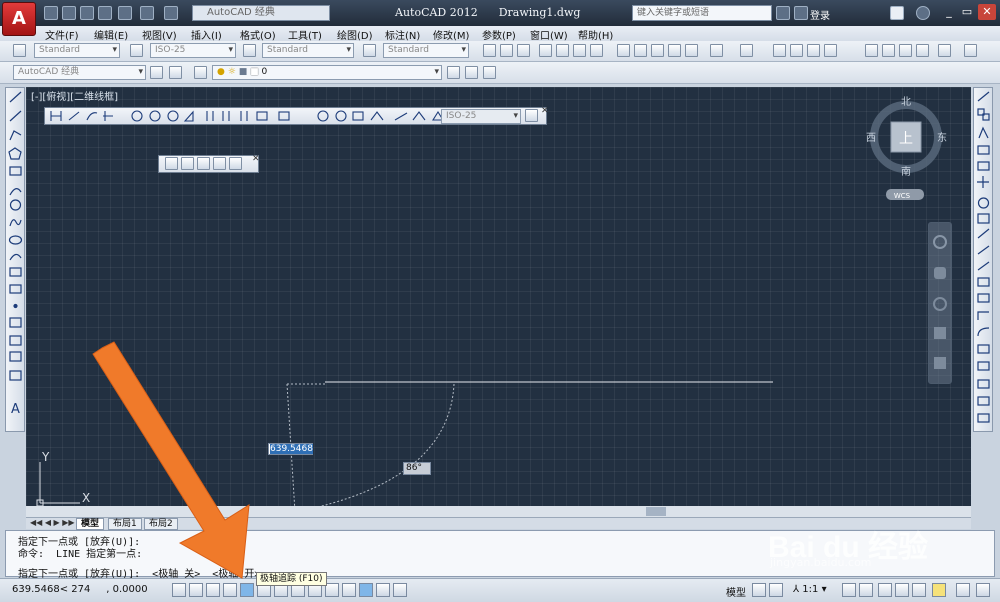 This screenshot has height=602, width=1000. Describe the element at coordinates (179, 590) in the screenshot. I see `infer-constraints-button` at that location.